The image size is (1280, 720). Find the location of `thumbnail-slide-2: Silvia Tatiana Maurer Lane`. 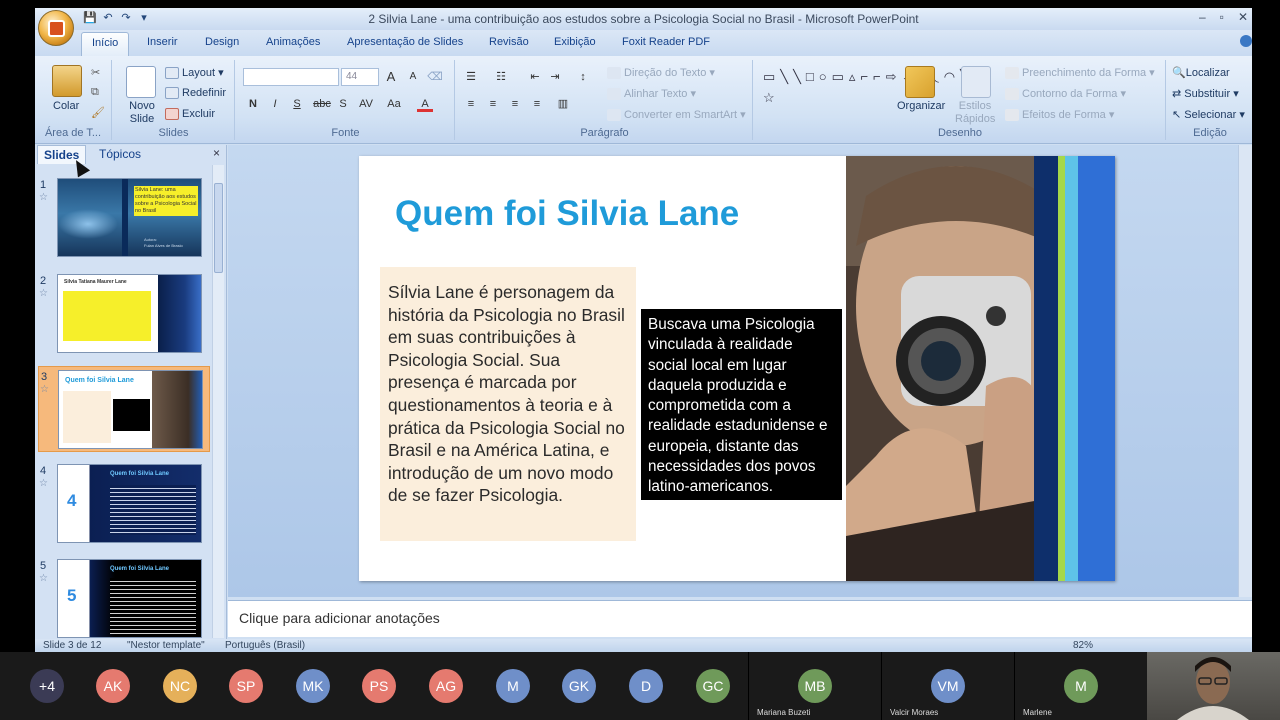

thumbnail-slide-2: Silvia Tatiana Maurer Lane is located at coordinates (129, 313).